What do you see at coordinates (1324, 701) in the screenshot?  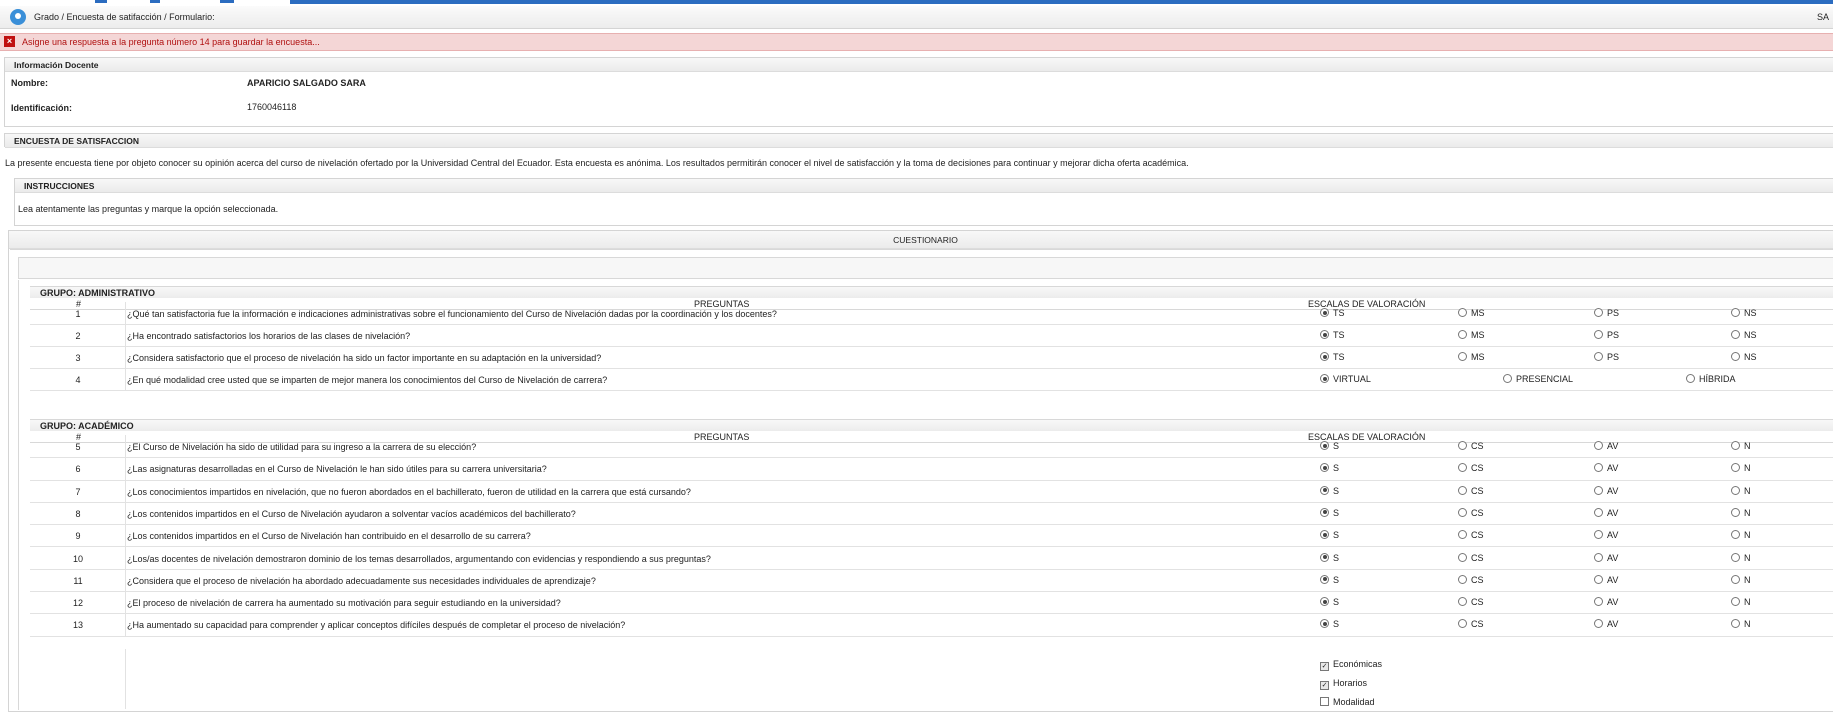 I see `checkbox` at bounding box center [1324, 701].